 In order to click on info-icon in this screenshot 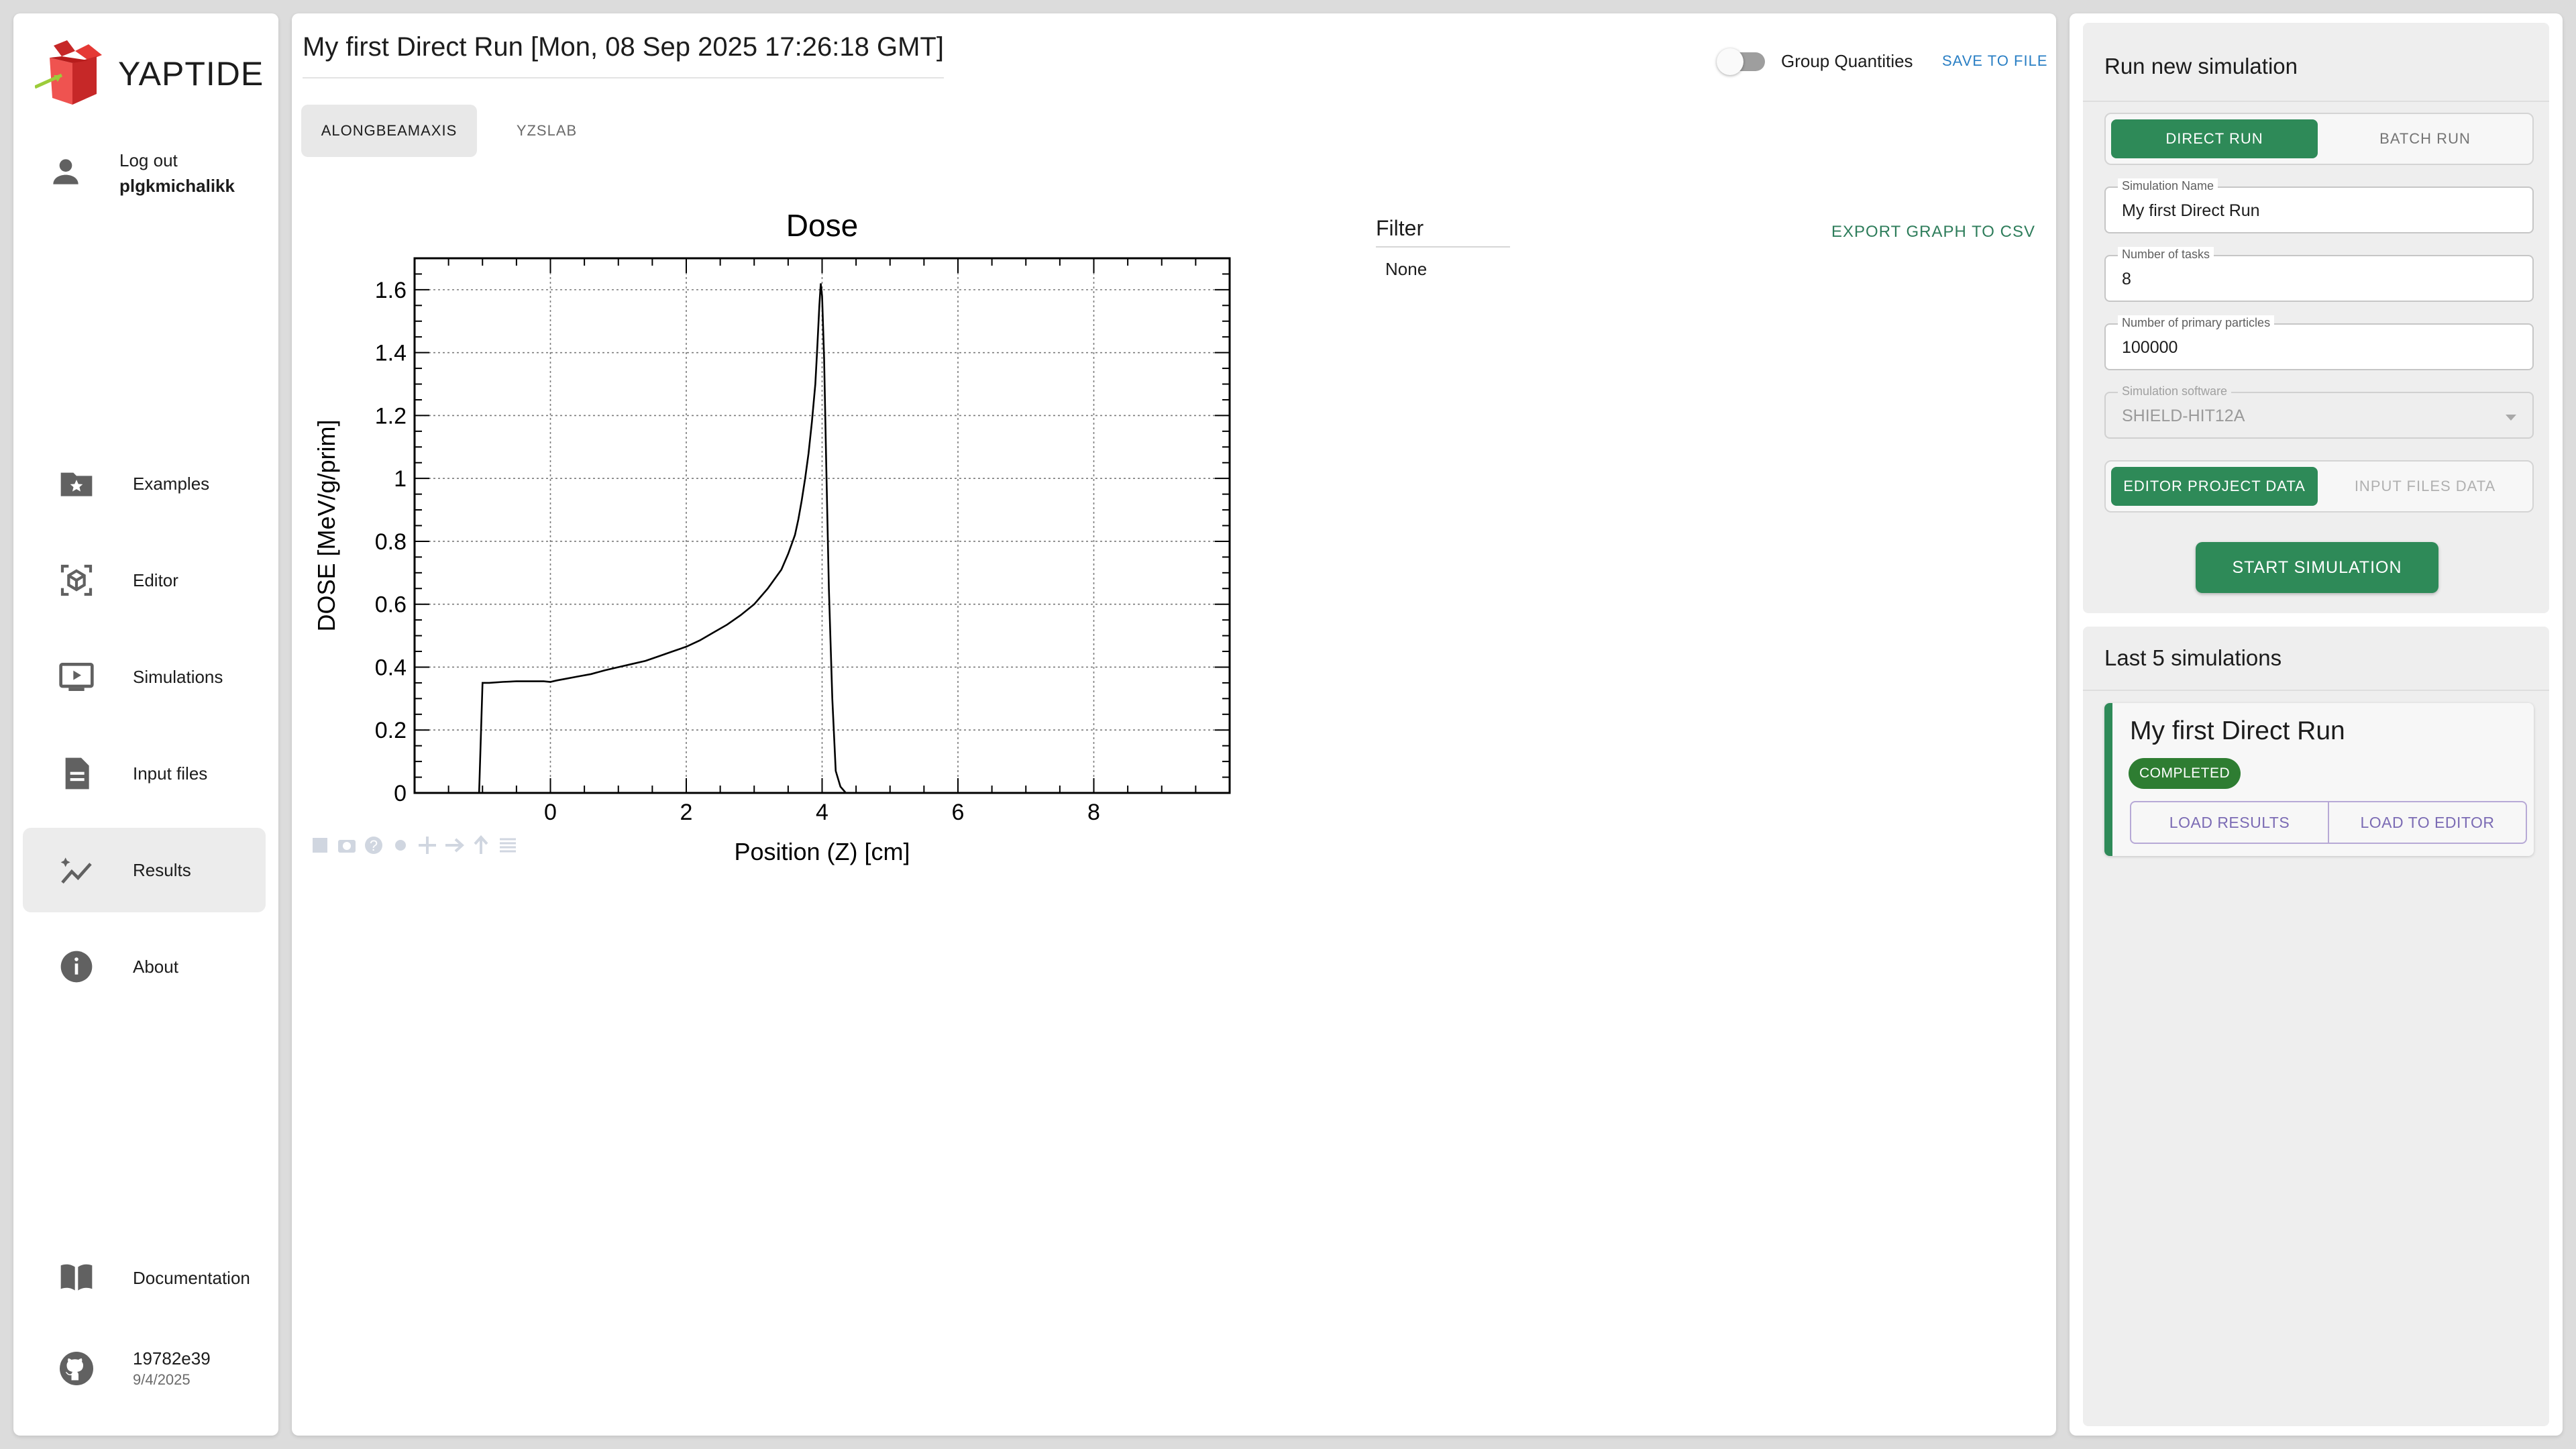, I will do `click(76, 967)`.